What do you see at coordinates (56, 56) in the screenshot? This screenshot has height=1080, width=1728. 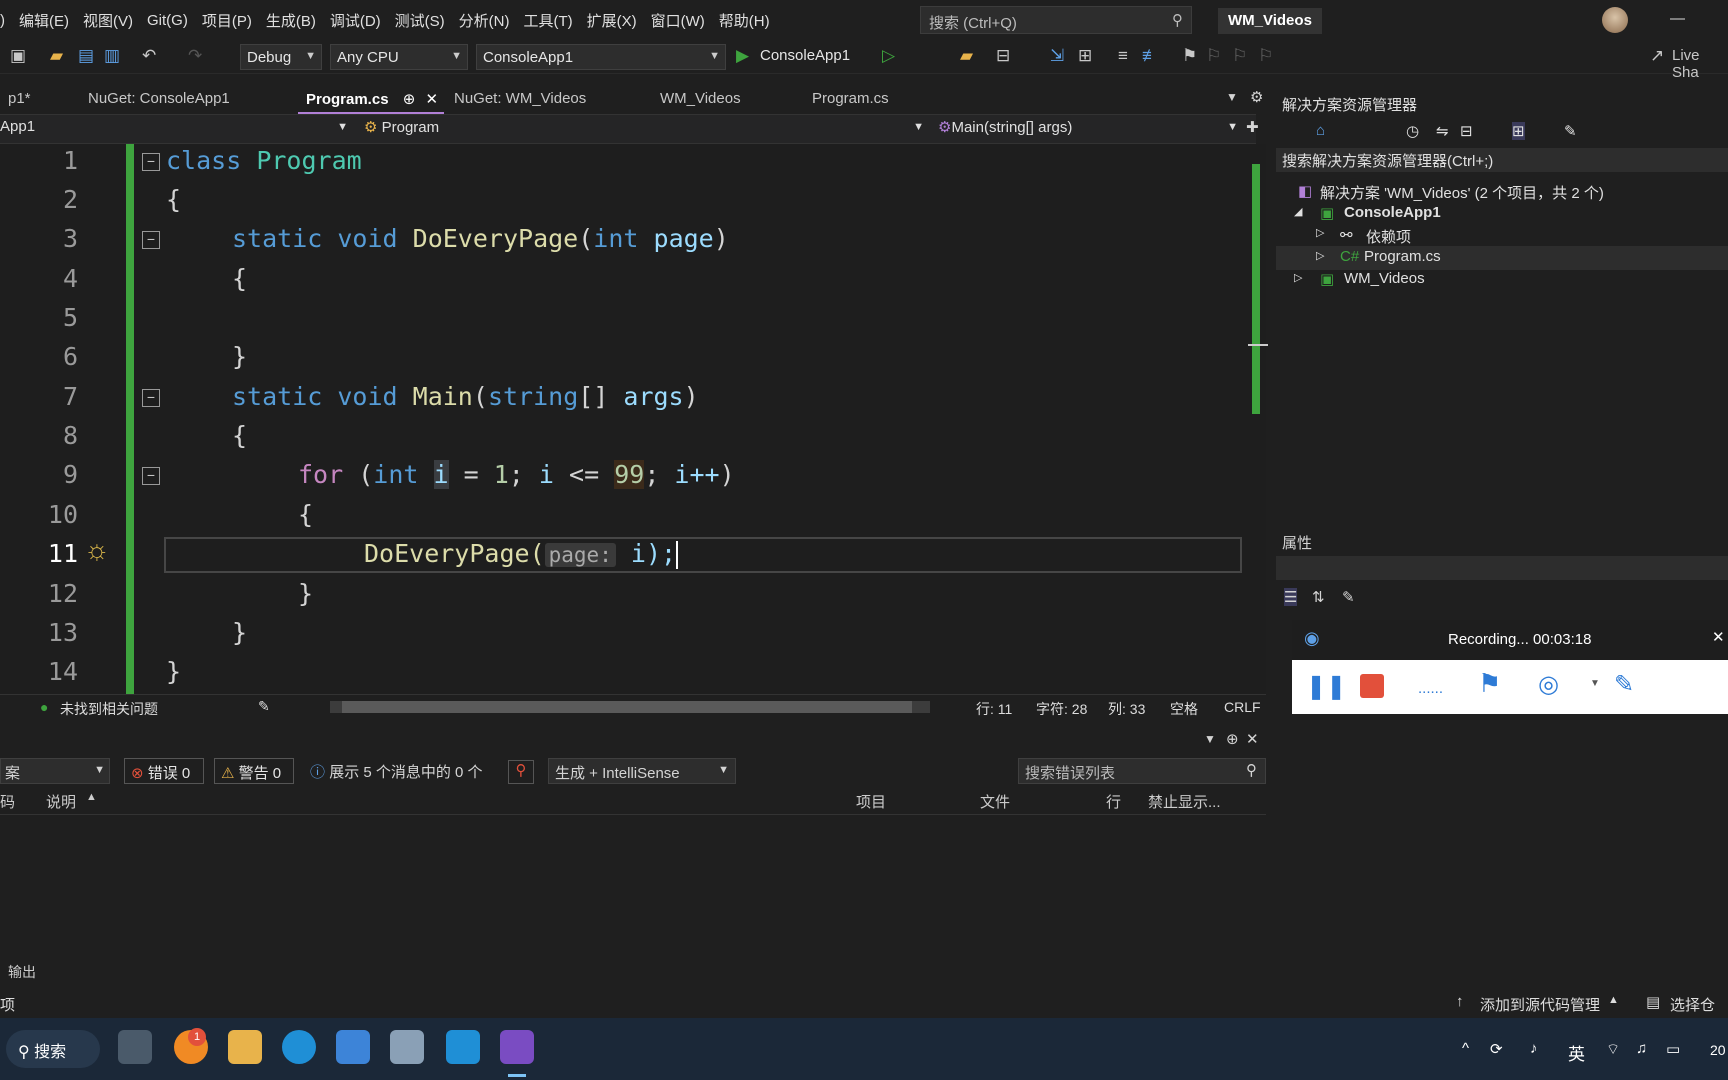 I see `open-folder-icon: ▰` at bounding box center [56, 56].